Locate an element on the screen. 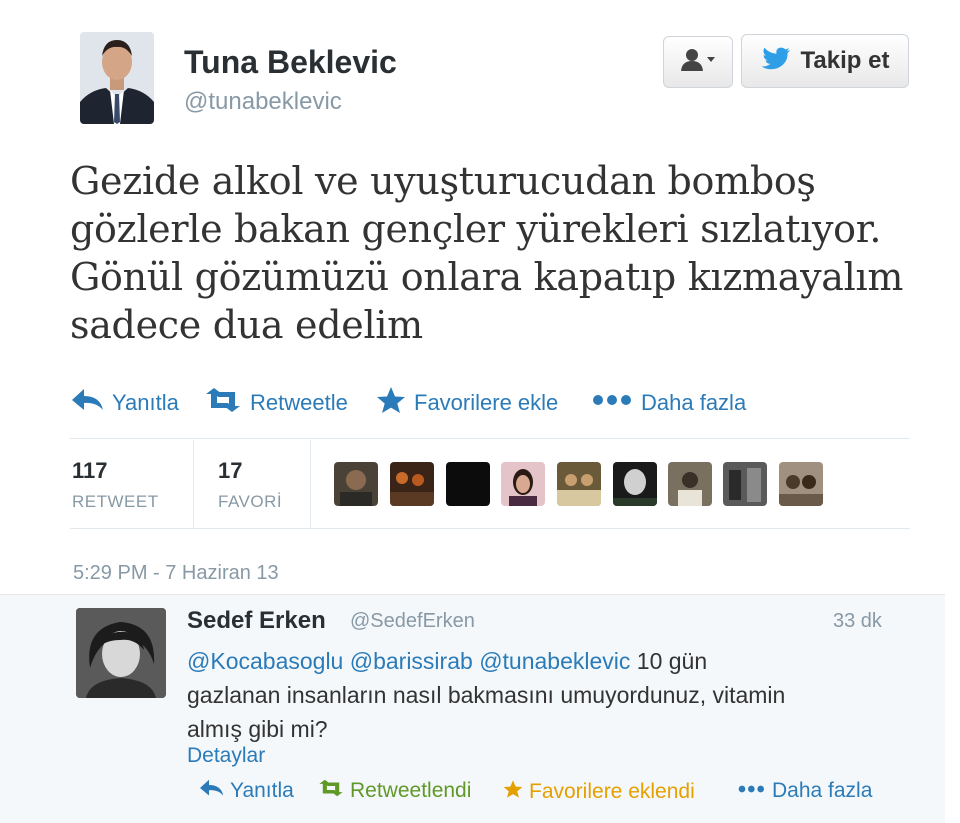 The image size is (960, 823). reply-label: Yanıtla is located at coordinates (145, 402).